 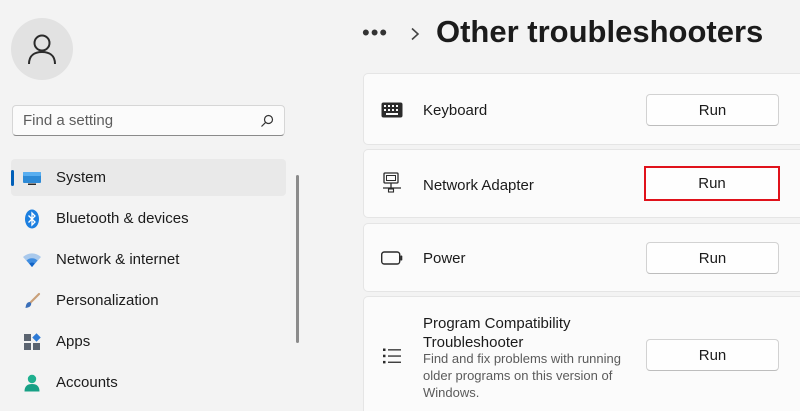 What do you see at coordinates (73, 341) in the screenshot?
I see `sidebar-item-label: Apps` at bounding box center [73, 341].